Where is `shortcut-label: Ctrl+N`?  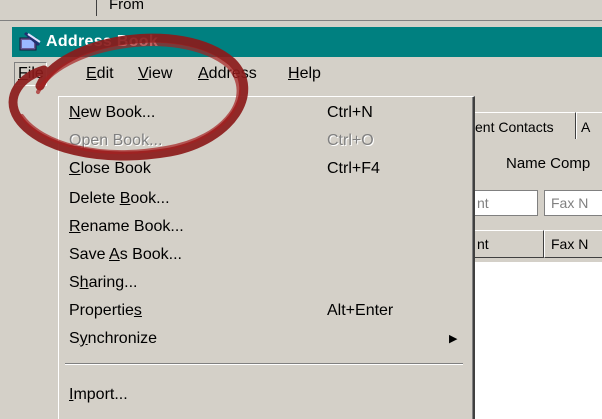 shortcut-label: Ctrl+N is located at coordinates (350, 112).